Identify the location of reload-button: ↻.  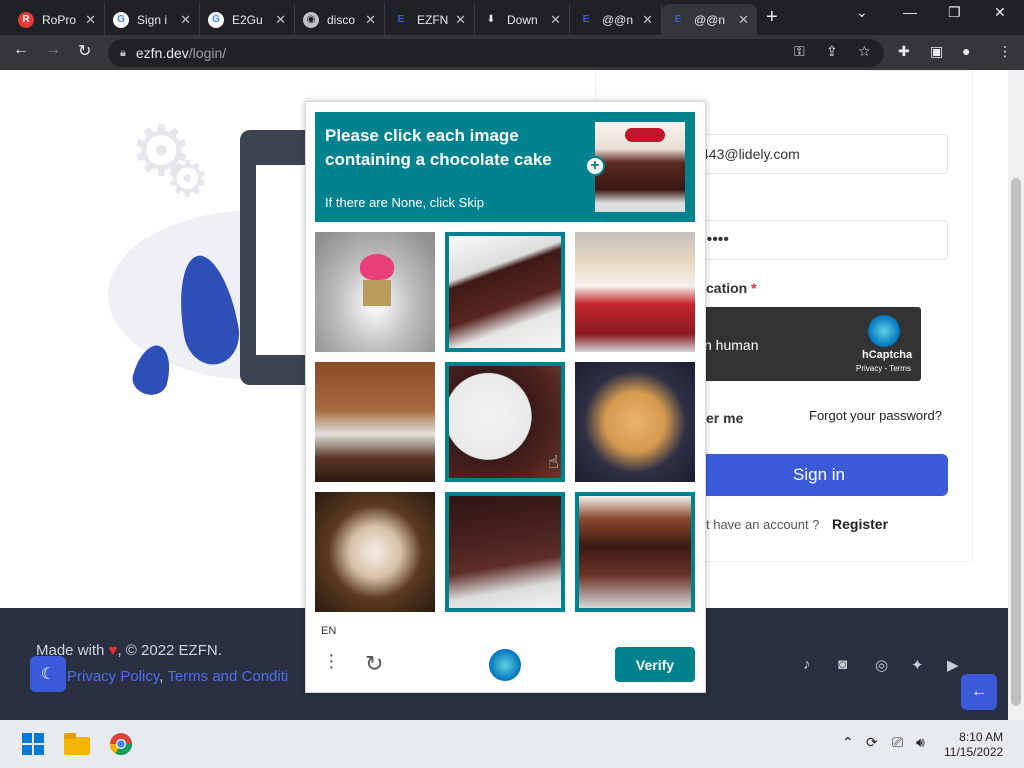
(84, 51).